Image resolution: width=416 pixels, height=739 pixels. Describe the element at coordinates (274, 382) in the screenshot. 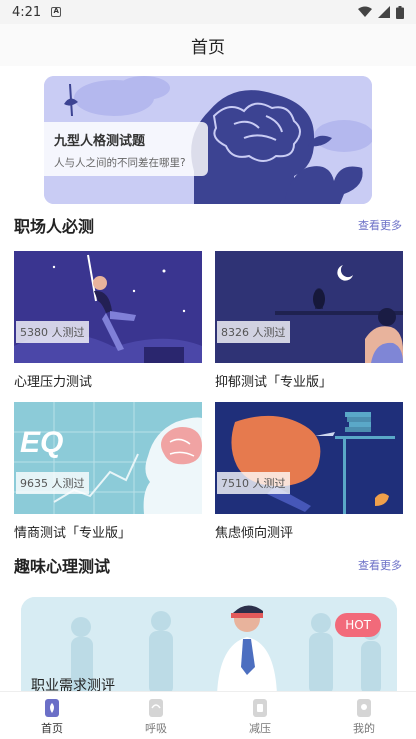

I see `card-title: 抑郁测试「专业版」` at that location.